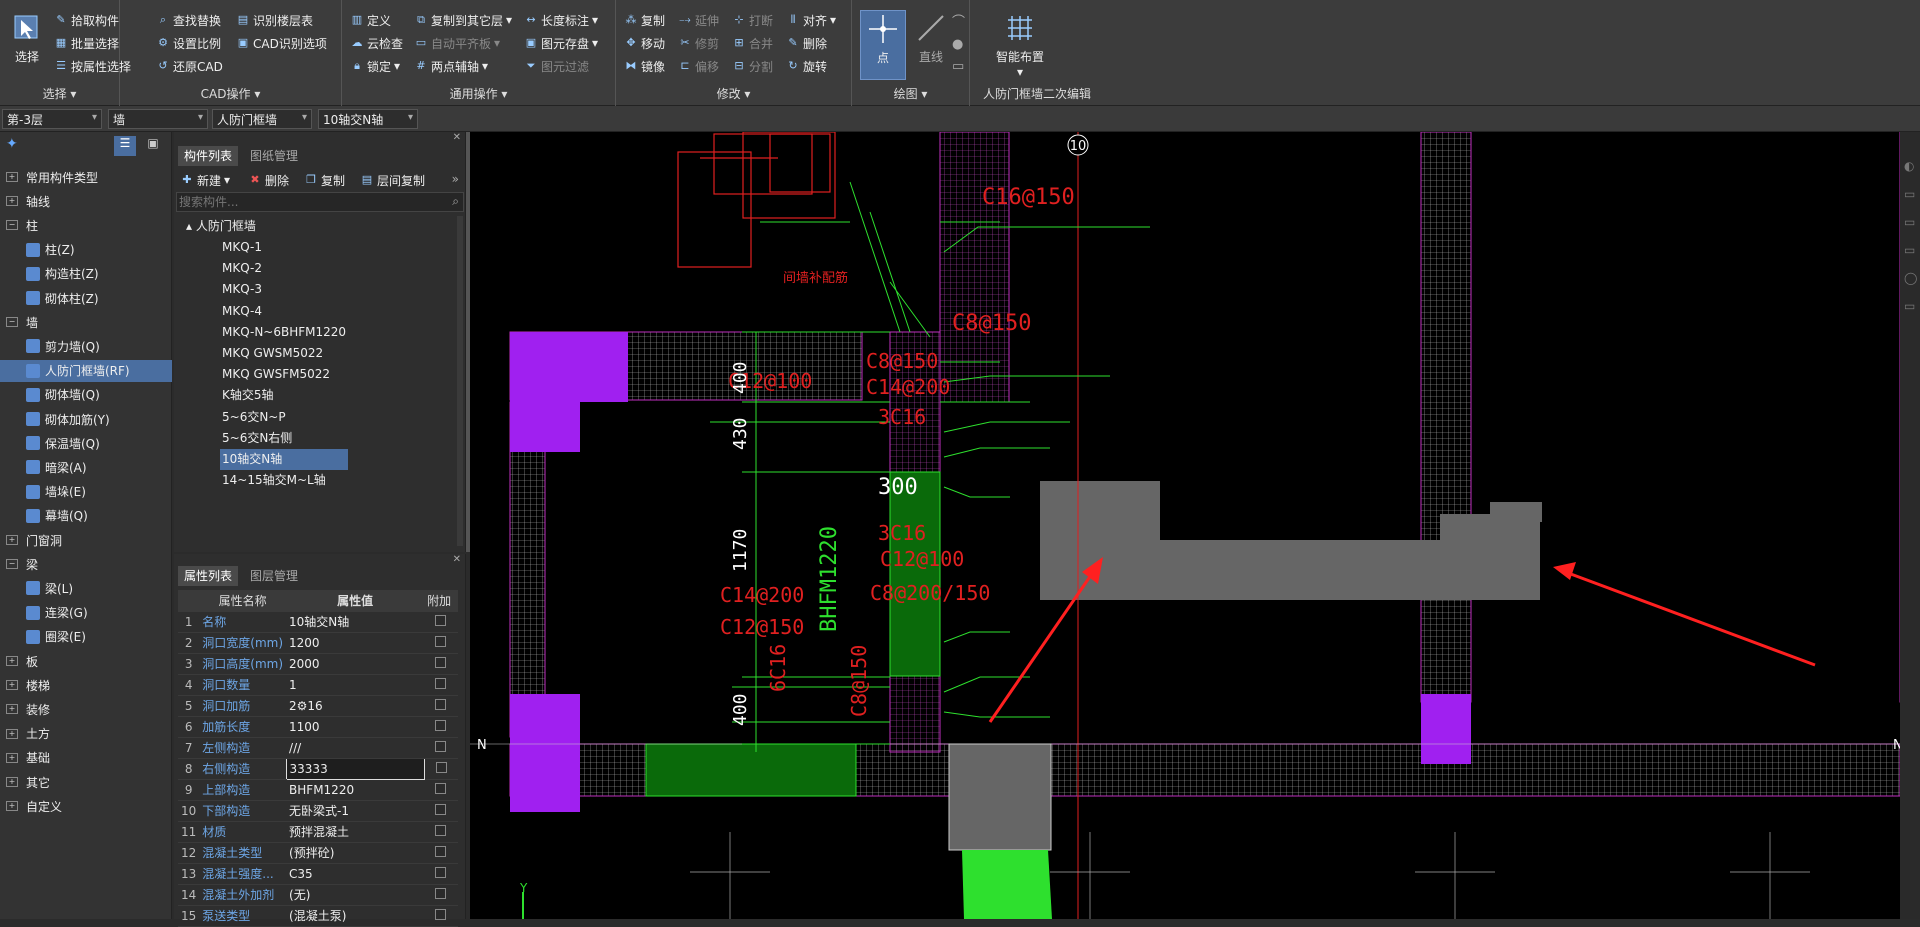 The height and width of the screenshot is (927, 1920). I want to click on tree-item: + 装修, so click(86, 709).